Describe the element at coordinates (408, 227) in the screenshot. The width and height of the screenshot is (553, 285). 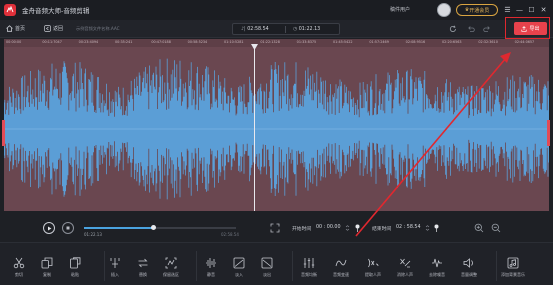
I see `end-time-value: 02 : 58.54` at that location.